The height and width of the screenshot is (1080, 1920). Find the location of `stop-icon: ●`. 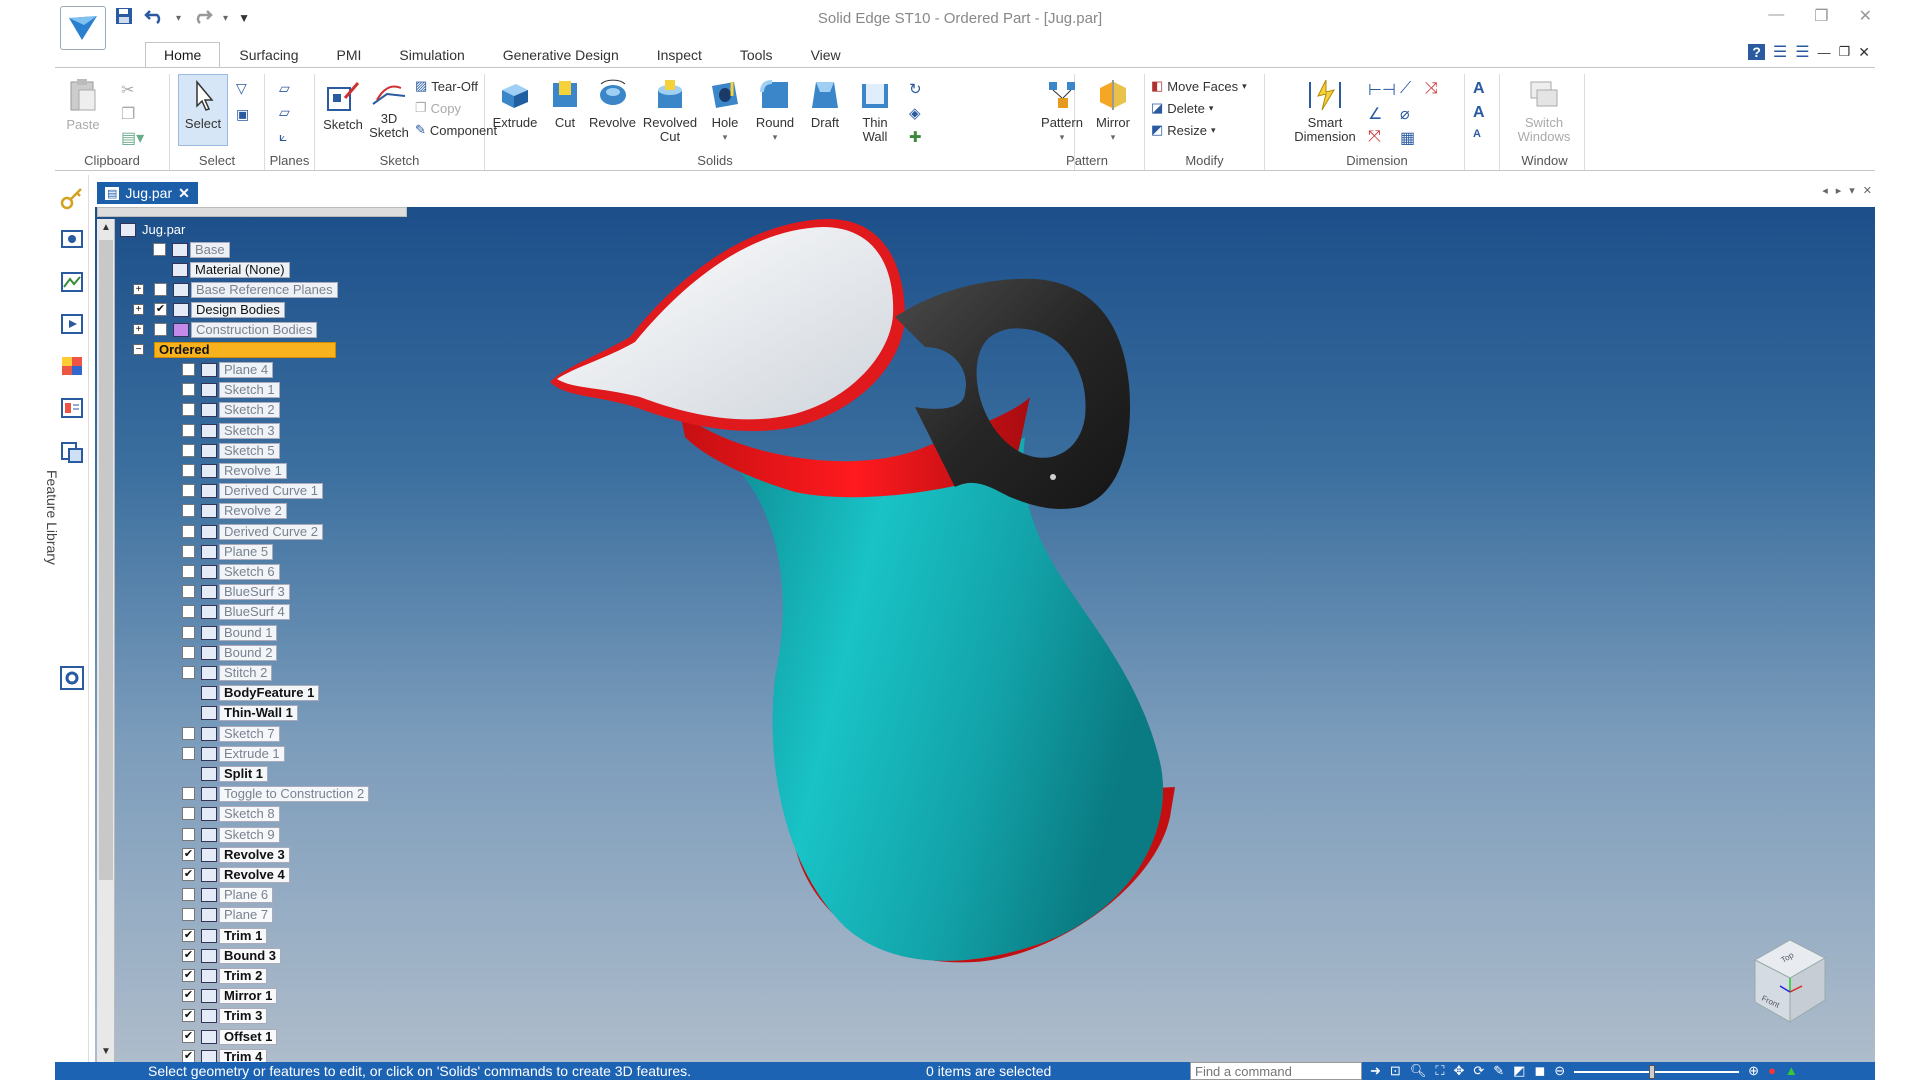

stop-icon: ● is located at coordinates (1772, 1071).